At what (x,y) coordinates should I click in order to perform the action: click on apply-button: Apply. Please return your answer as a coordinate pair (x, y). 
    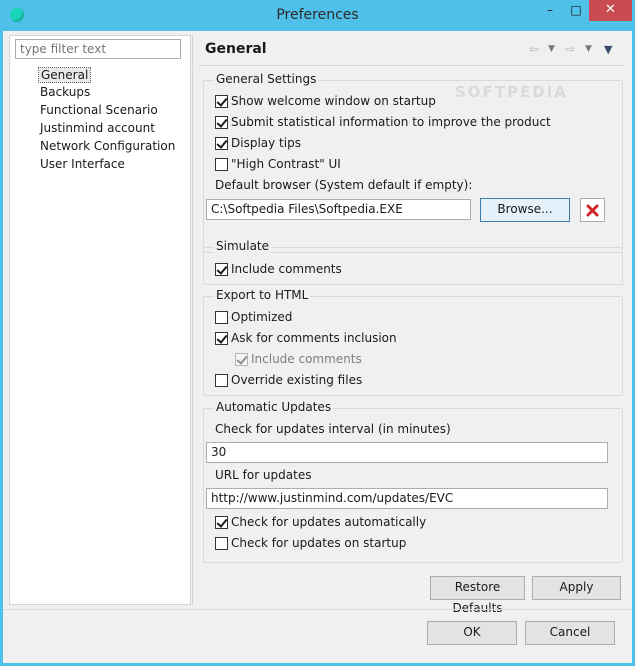
    Looking at the image, I should click on (576, 588).